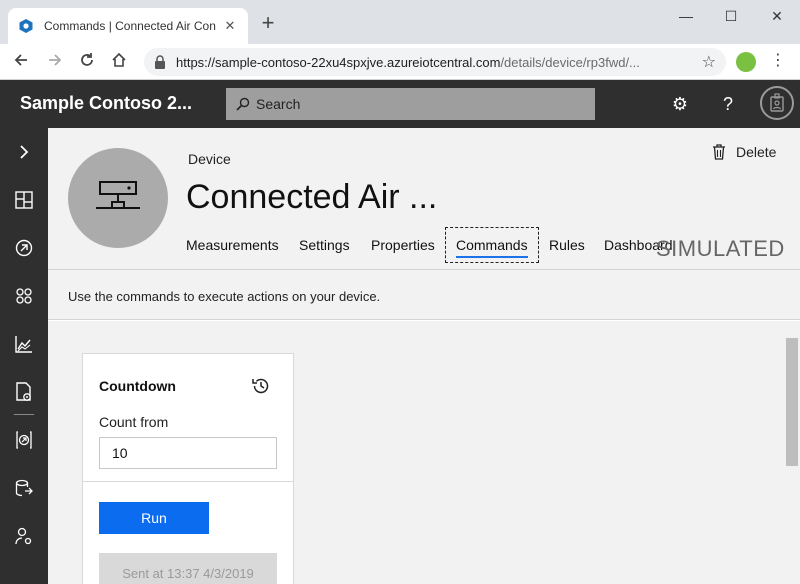 The width and height of the screenshot is (800, 584). I want to click on data-export-icon, so click(24, 488).